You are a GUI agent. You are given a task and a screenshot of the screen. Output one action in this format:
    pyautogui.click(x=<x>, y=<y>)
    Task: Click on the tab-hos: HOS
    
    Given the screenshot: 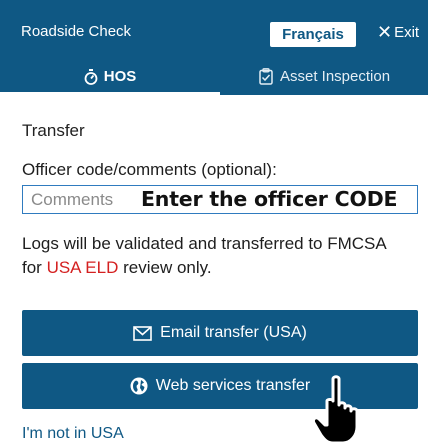 What is the action you would take?
    pyautogui.click(x=110, y=76)
    